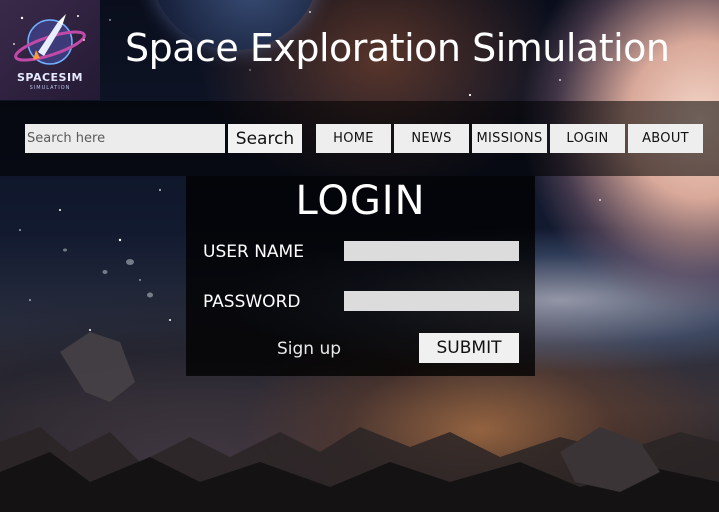 The width and height of the screenshot is (719, 512). What do you see at coordinates (353, 138) in the screenshot?
I see `nav-home-button: HOME` at bounding box center [353, 138].